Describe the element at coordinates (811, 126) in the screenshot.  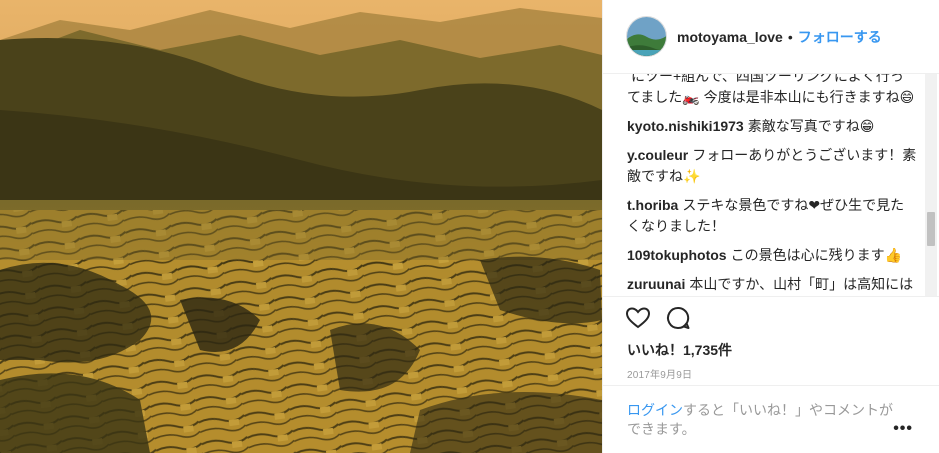
I see `comment-text: 素敵な写真ですね😁` at that location.